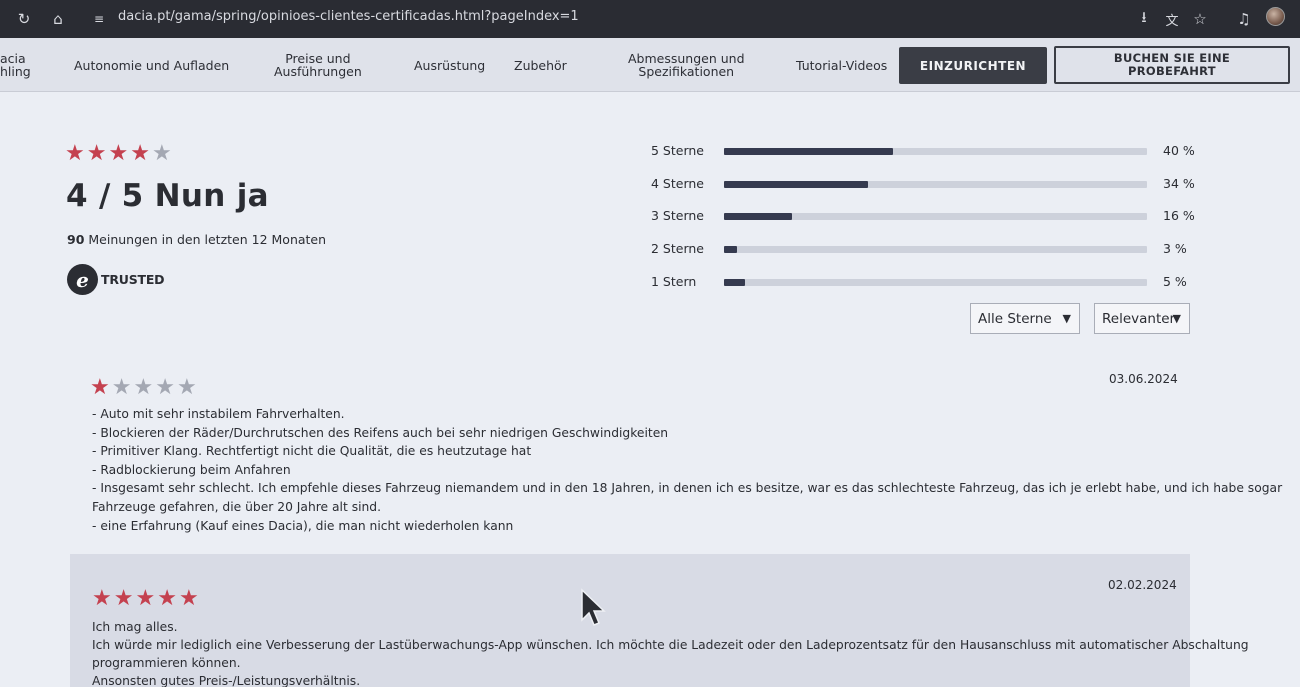 The image size is (1300, 687). Describe the element at coordinates (1142, 585) in the screenshot. I see `review-date: 02.02.2024` at that location.